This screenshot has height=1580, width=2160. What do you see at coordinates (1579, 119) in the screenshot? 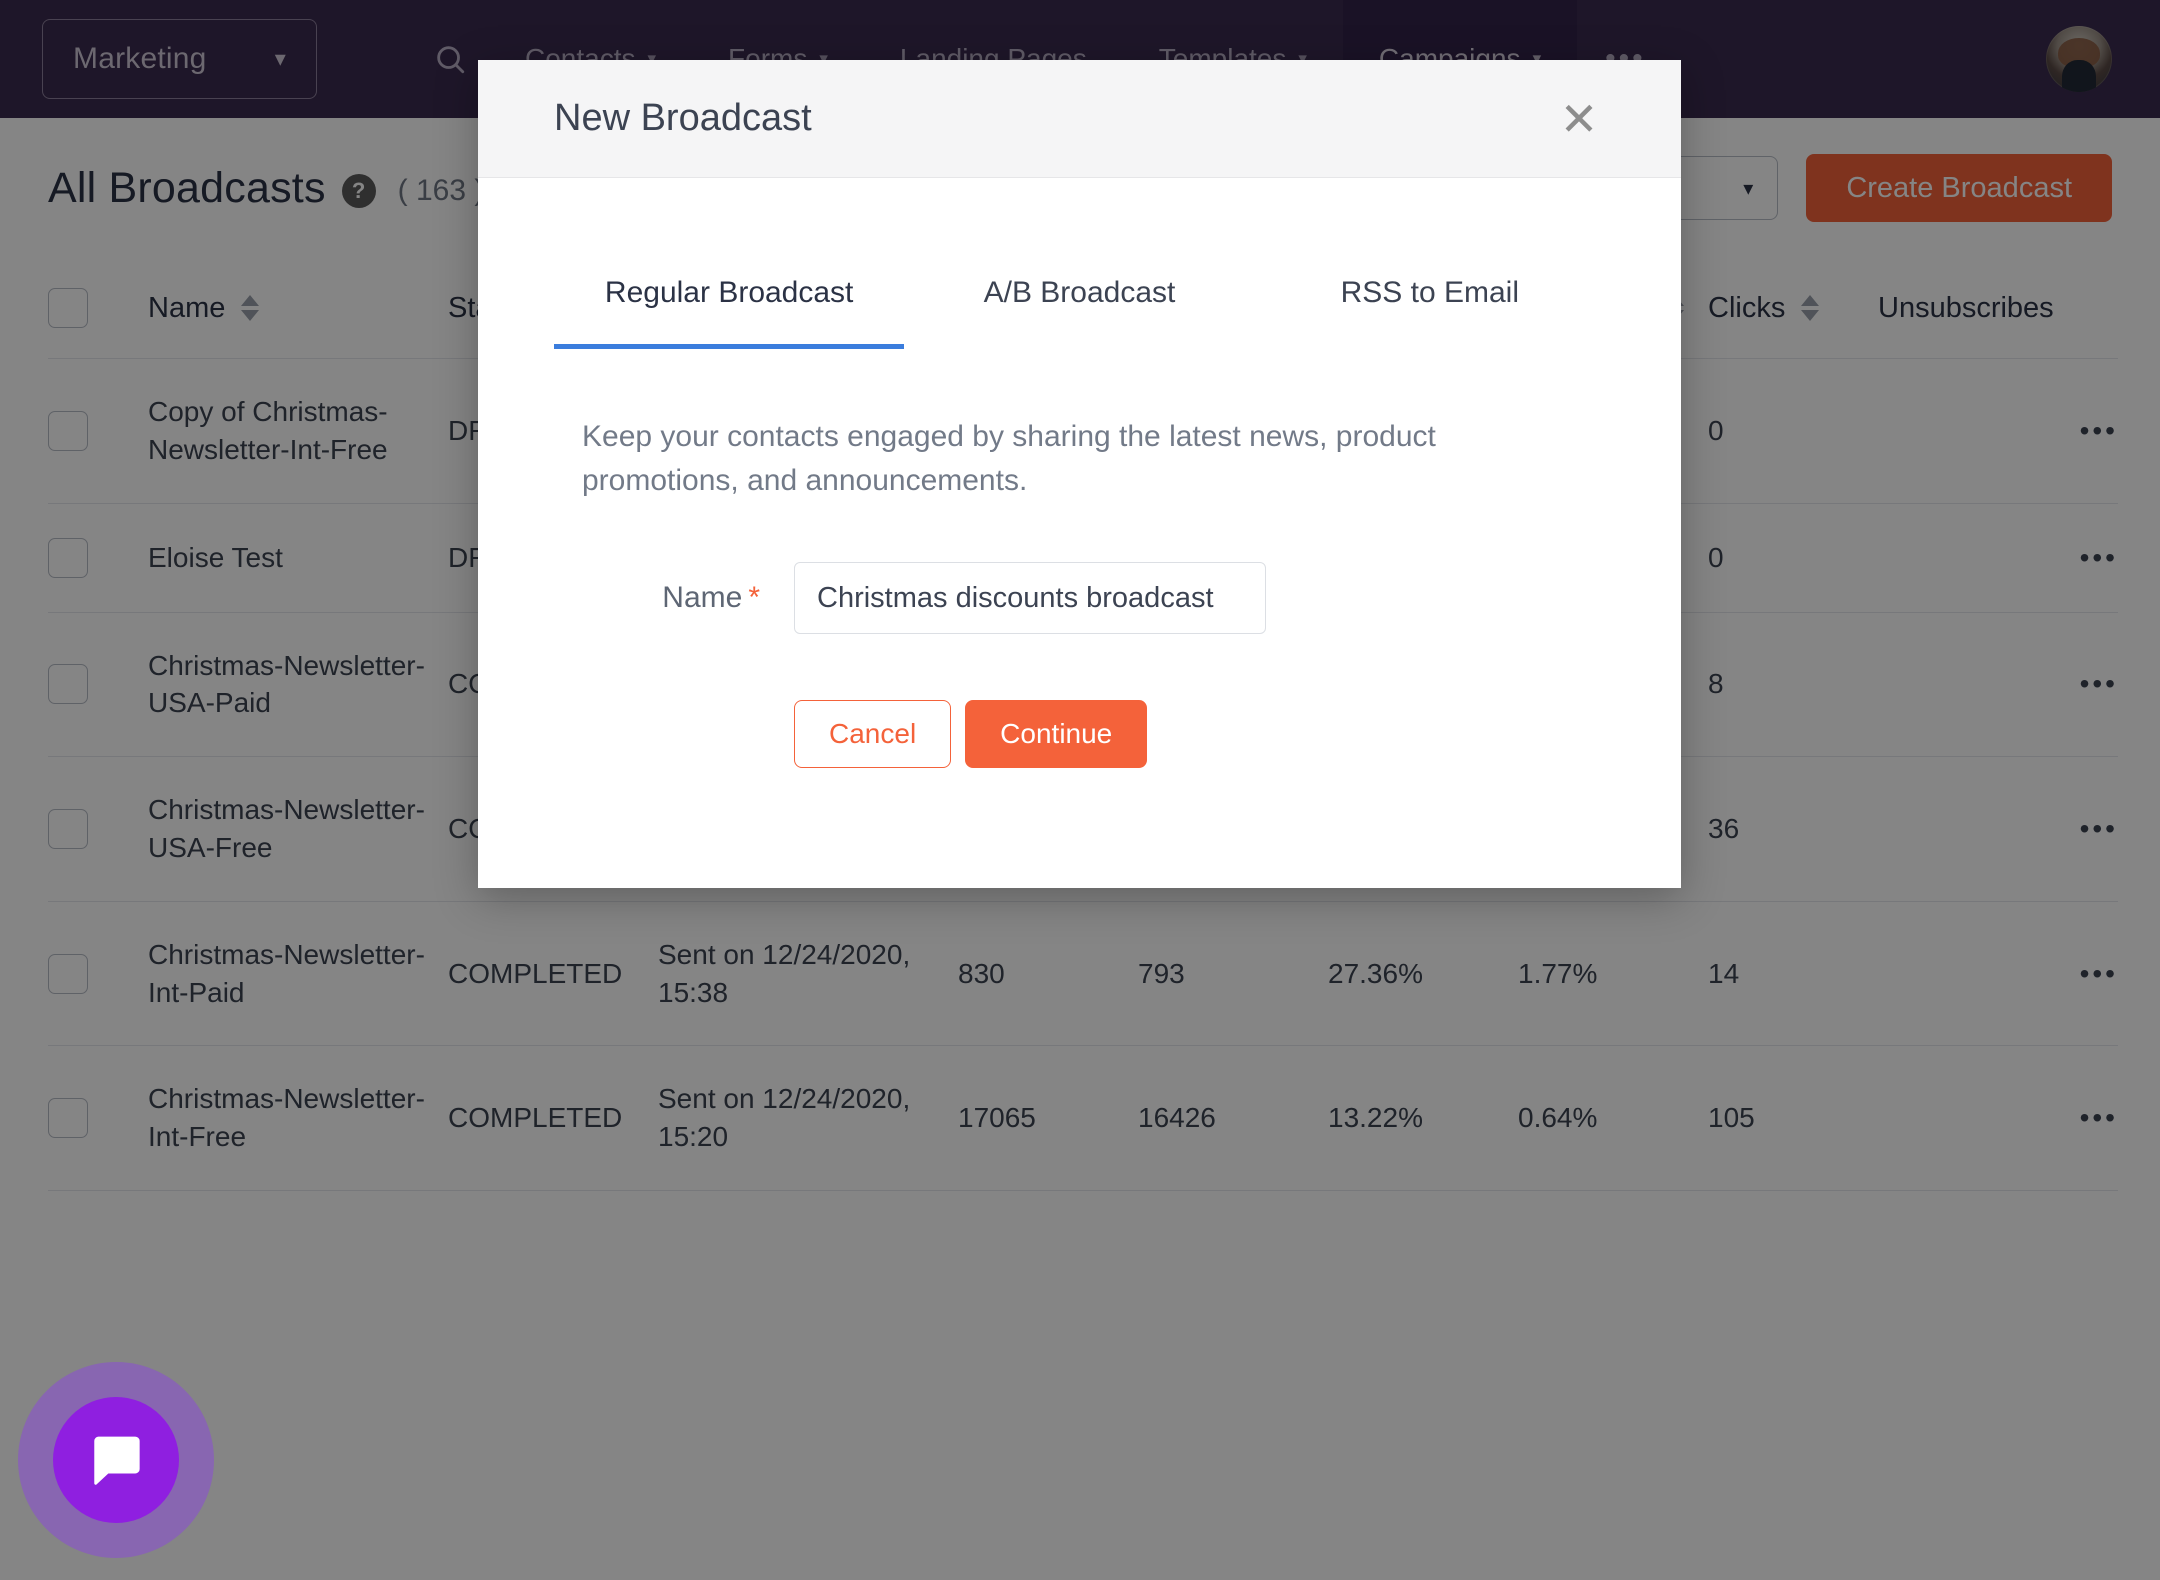
I see `close-icon: ✕` at bounding box center [1579, 119].